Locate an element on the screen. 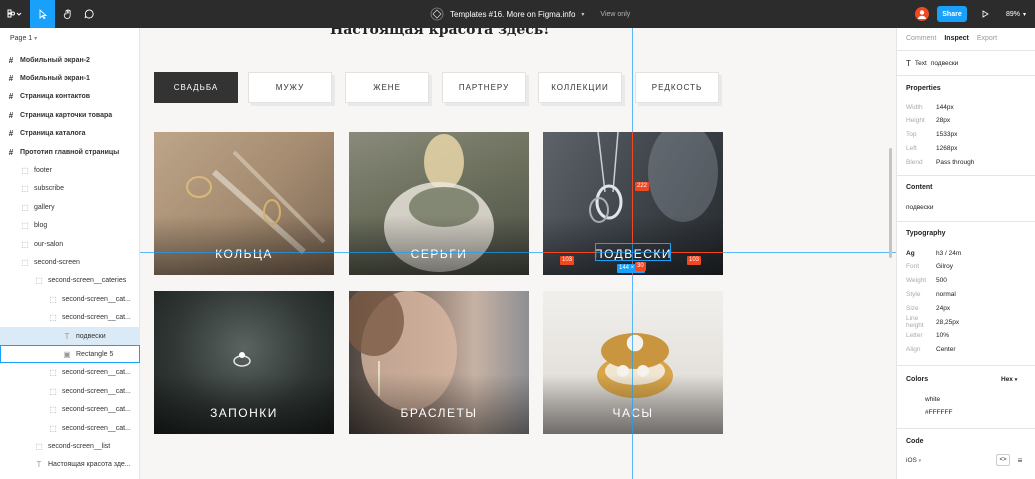 This screenshot has width=1035, height=479. layer-item: ⬚ second-screen is located at coordinates (70, 262).